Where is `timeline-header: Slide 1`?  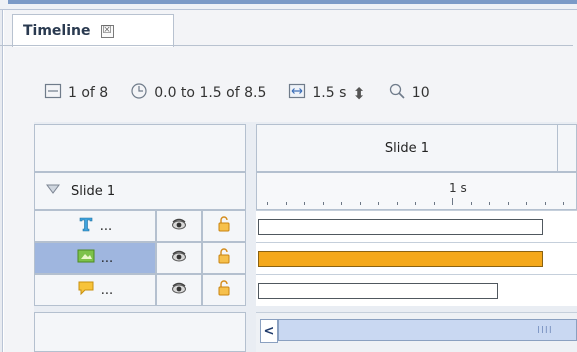 timeline-header: Slide 1 is located at coordinates (416, 148).